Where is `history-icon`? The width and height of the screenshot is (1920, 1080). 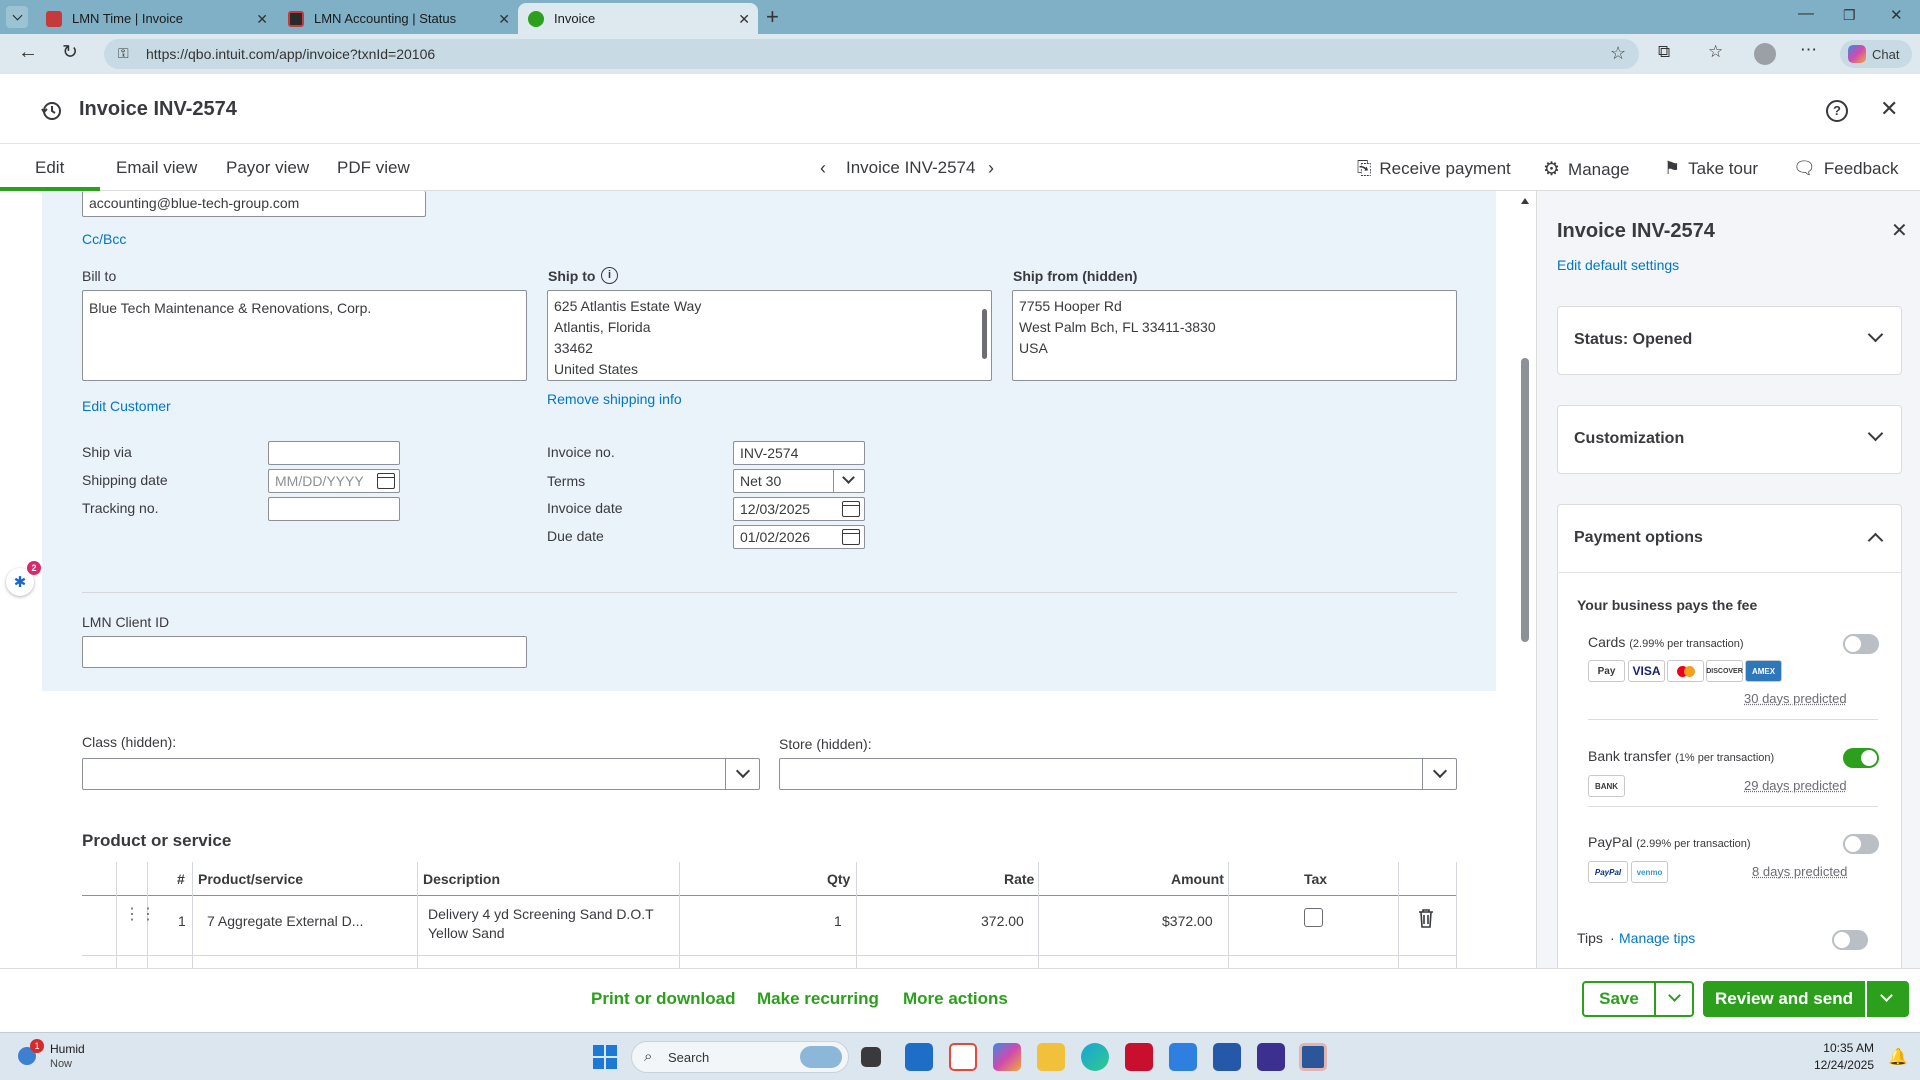
history-icon is located at coordinates (51, 111).